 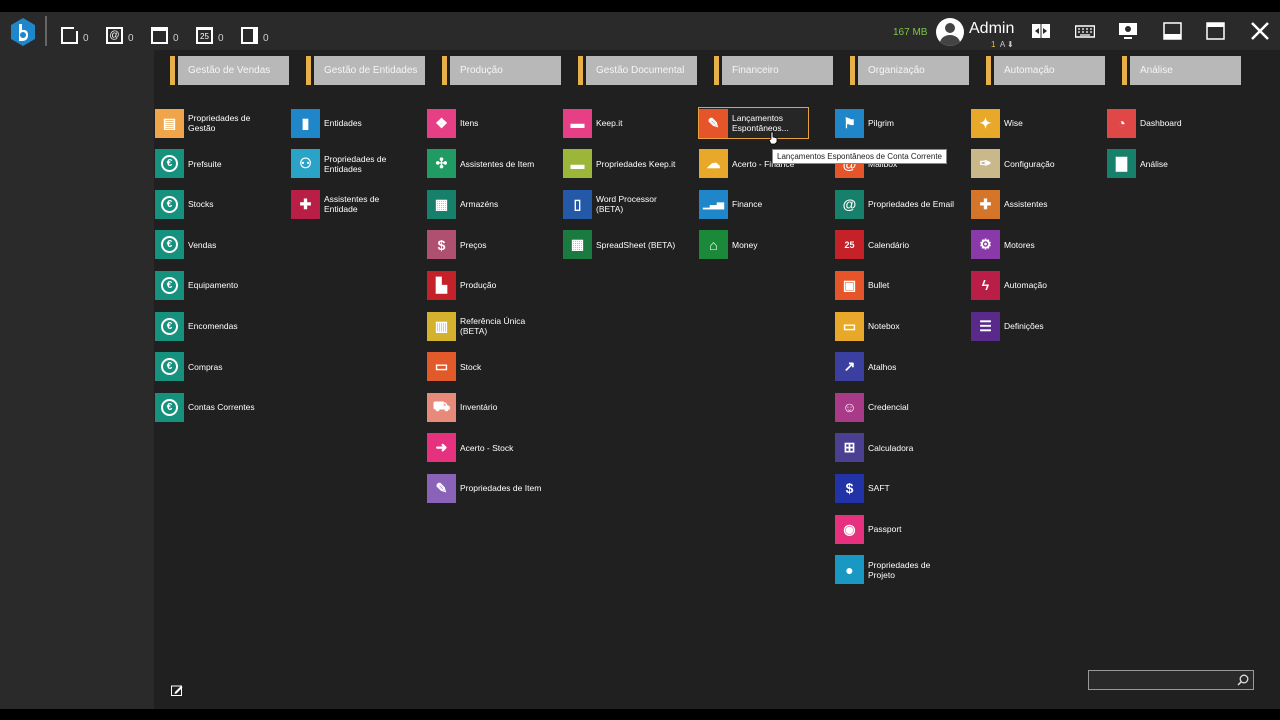 What do you see at coordinates (165, 33) in the screenshot?
I see `notes-counter: 0` at bounding box center [165, 33].